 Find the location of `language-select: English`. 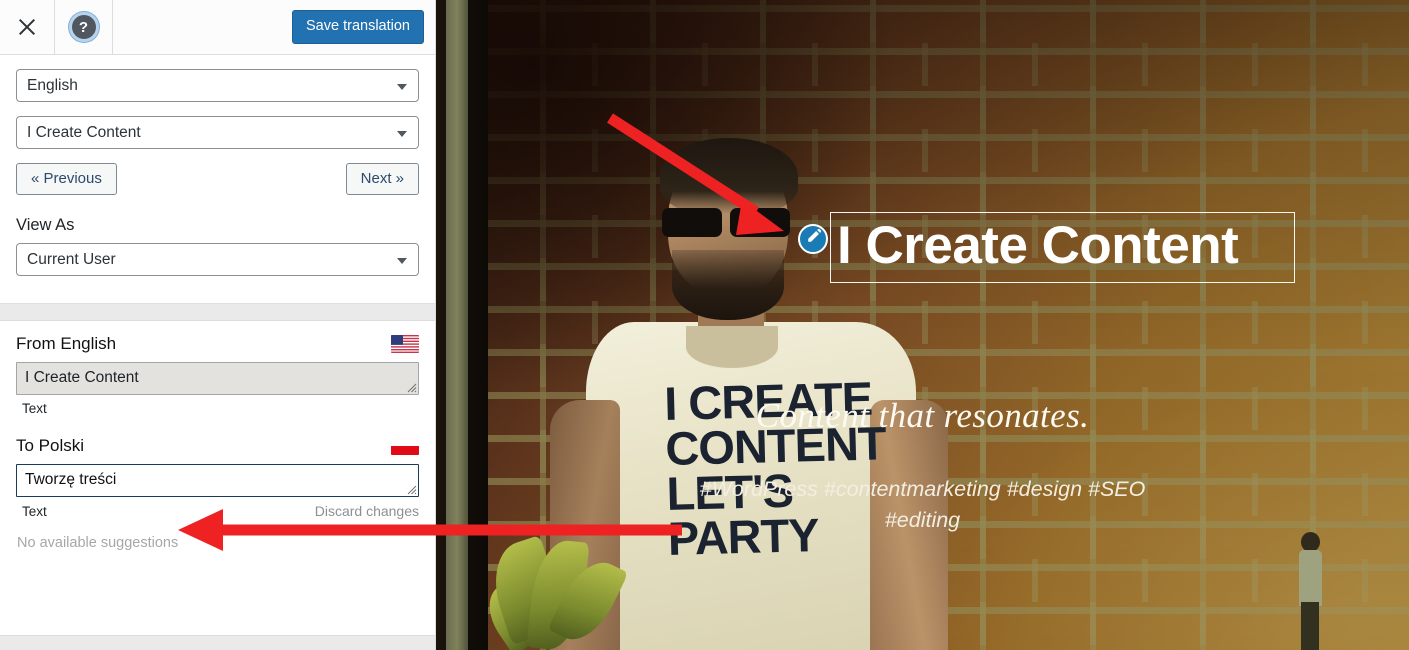

language-select: English is located at coordinates (217, 85).